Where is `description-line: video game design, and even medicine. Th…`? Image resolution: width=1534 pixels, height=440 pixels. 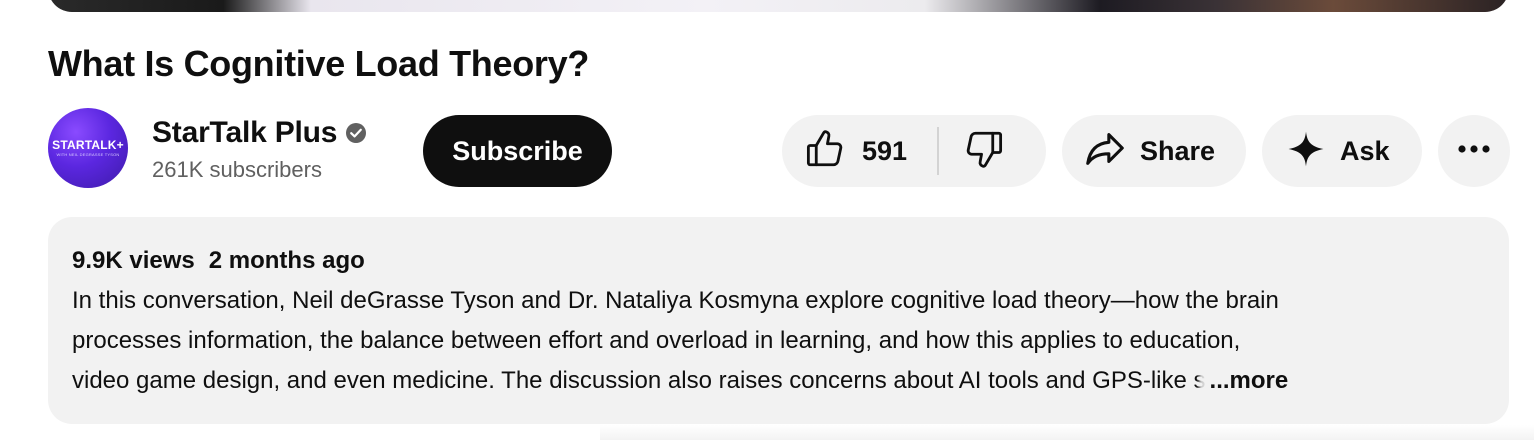
description-line: video game design, and even medicine. Th… is located at coordinates (629, 380).